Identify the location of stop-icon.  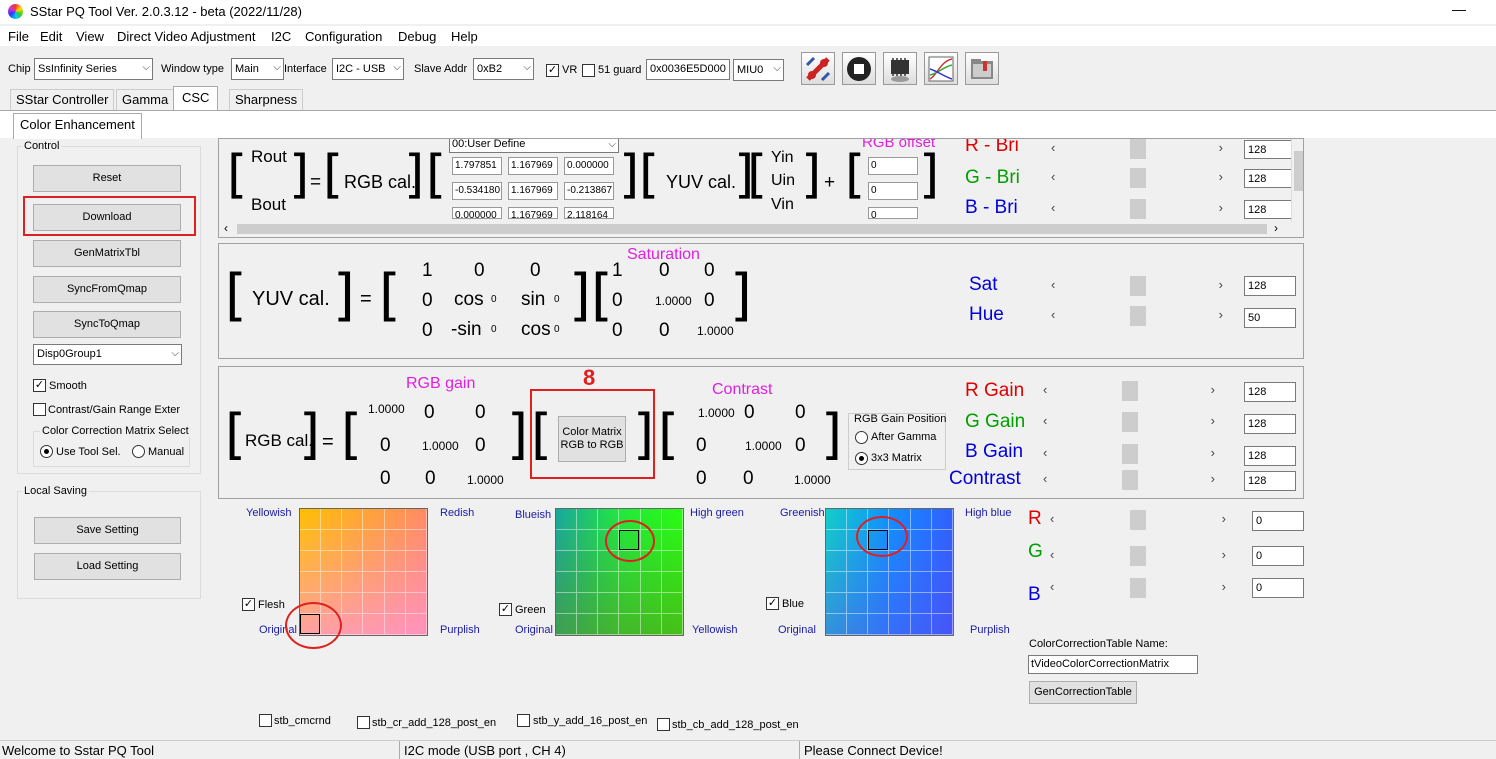
(859, 68).